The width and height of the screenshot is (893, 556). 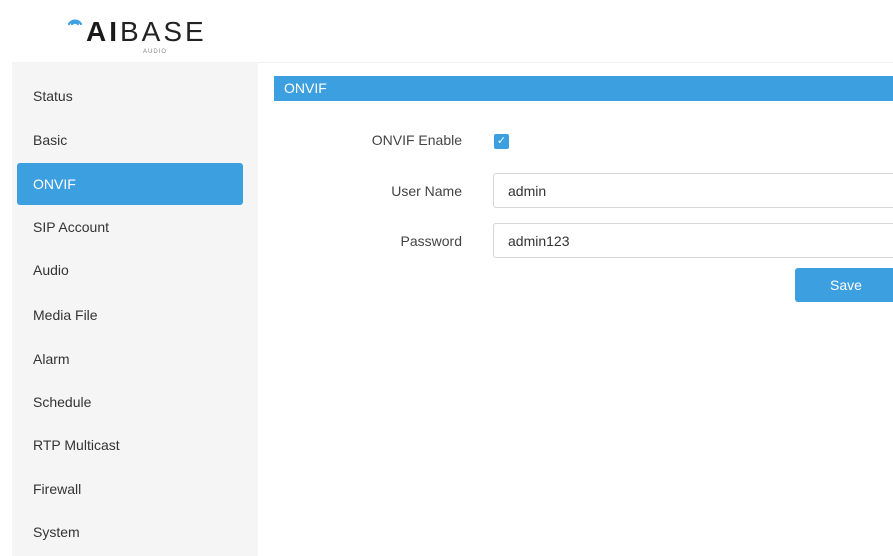 What do you see at coordinates (583, 88) in the screenshot?
I see `section-title-bar: ONVIF` at bounding box center [583, 88].